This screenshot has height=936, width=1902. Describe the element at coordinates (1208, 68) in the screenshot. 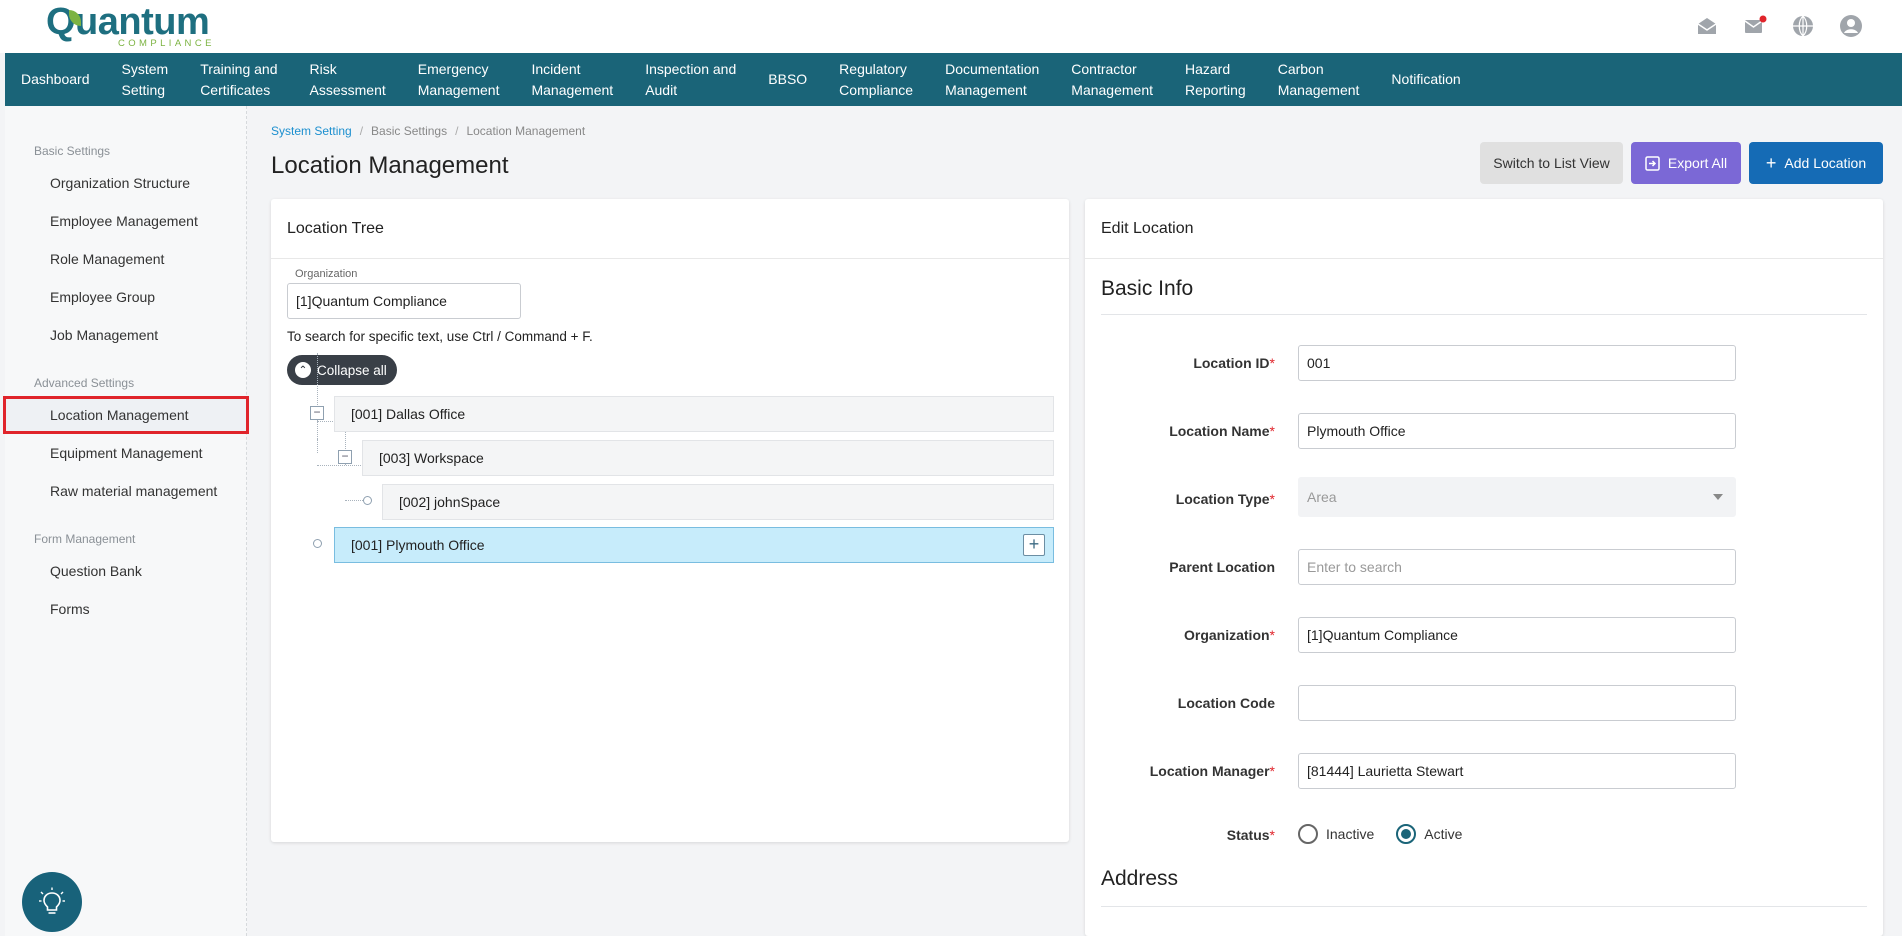

I see `nav-label: Hazard` at that location.